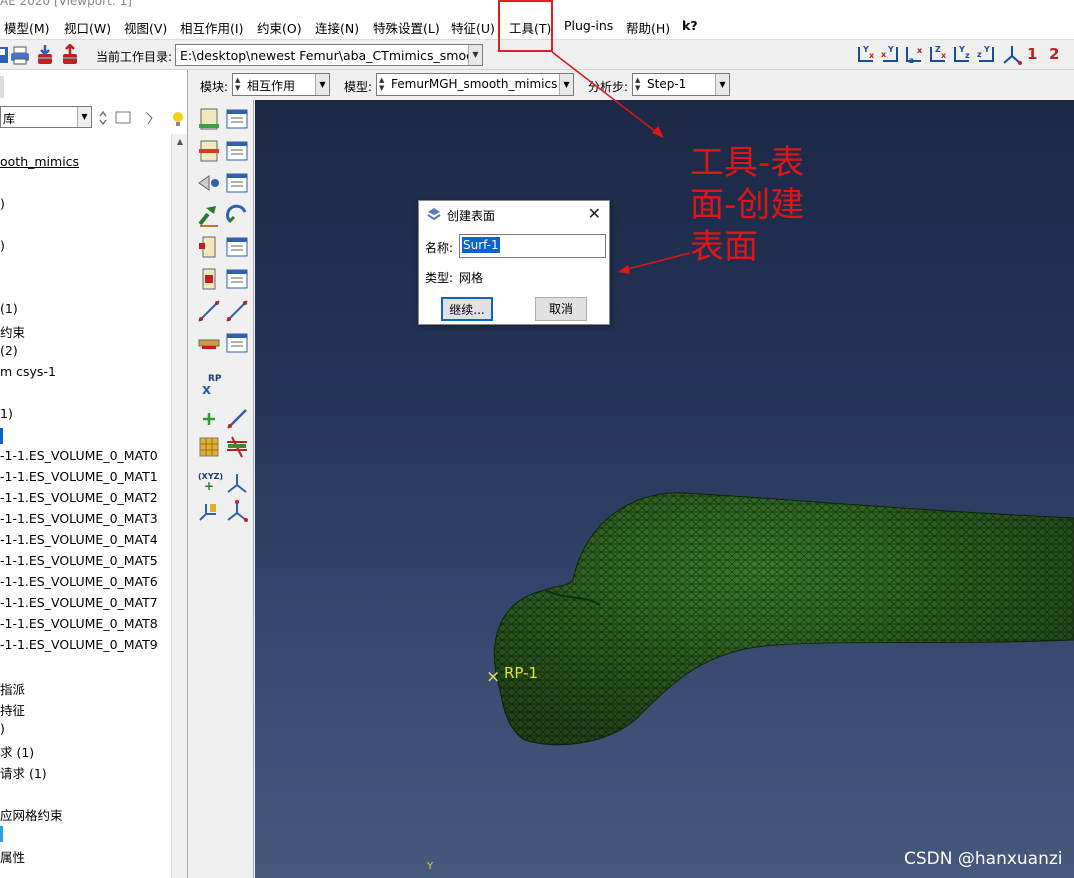 This screenshot has width=1074, height=878. I want to click on tree-item: 求 (1), so click(17, 751).